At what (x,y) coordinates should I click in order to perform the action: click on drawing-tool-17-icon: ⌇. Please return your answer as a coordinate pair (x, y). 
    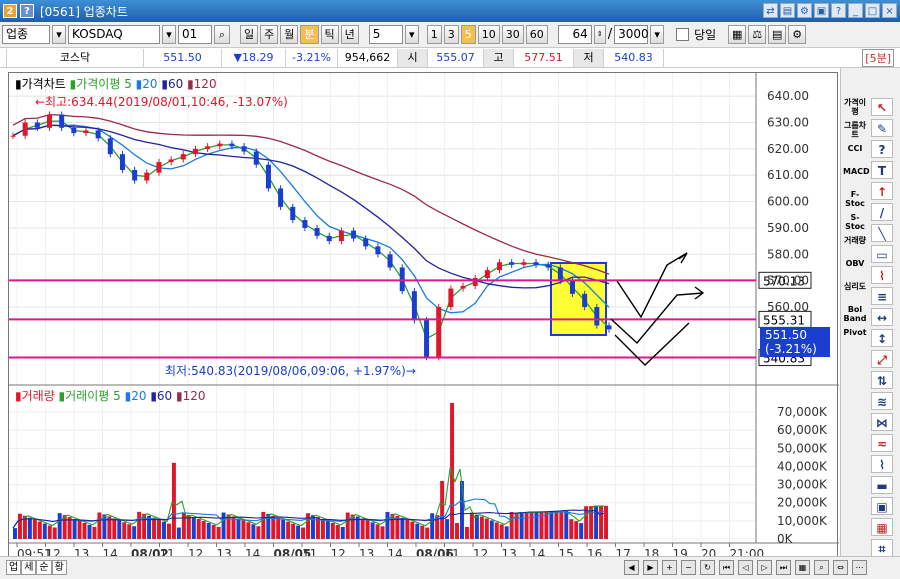
    Looking at the image, I should click on (882, 464).